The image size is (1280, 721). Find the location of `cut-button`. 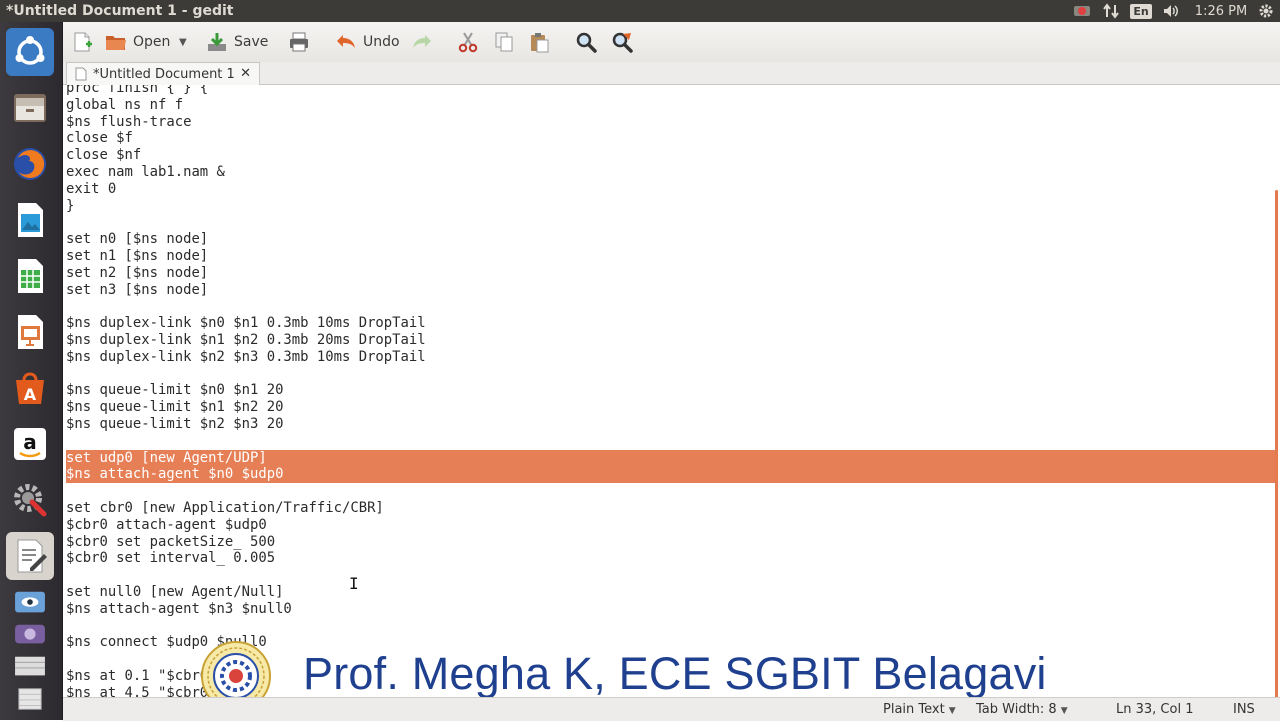

cut-button is located at coordinates (468, 42).